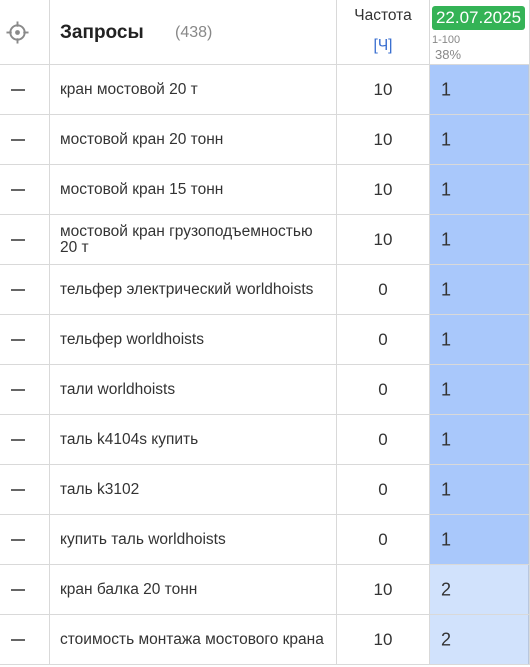 The image size is (530, 667). I want to click on query-cell: мостовой кран грузоподъемностью 20 т, so click(193, 239).